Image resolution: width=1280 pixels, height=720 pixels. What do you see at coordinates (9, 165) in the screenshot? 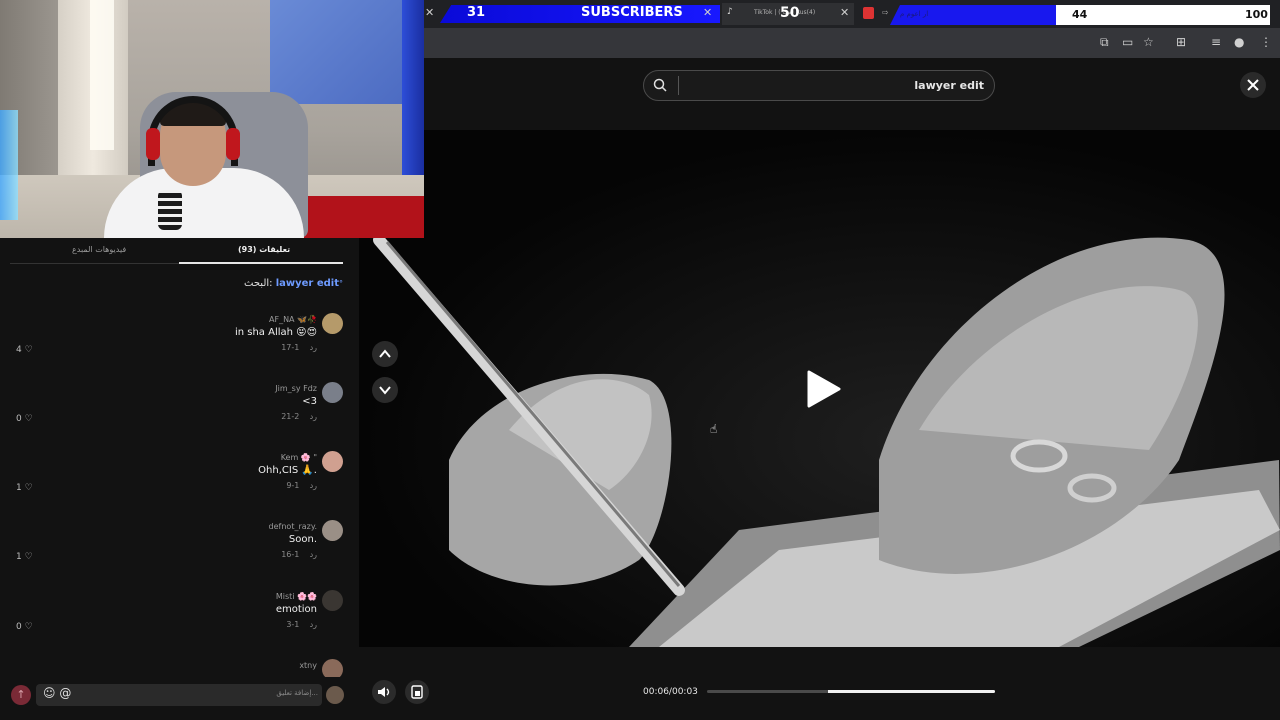
I see `webcam-lamp` at bounding box center [9, 165].